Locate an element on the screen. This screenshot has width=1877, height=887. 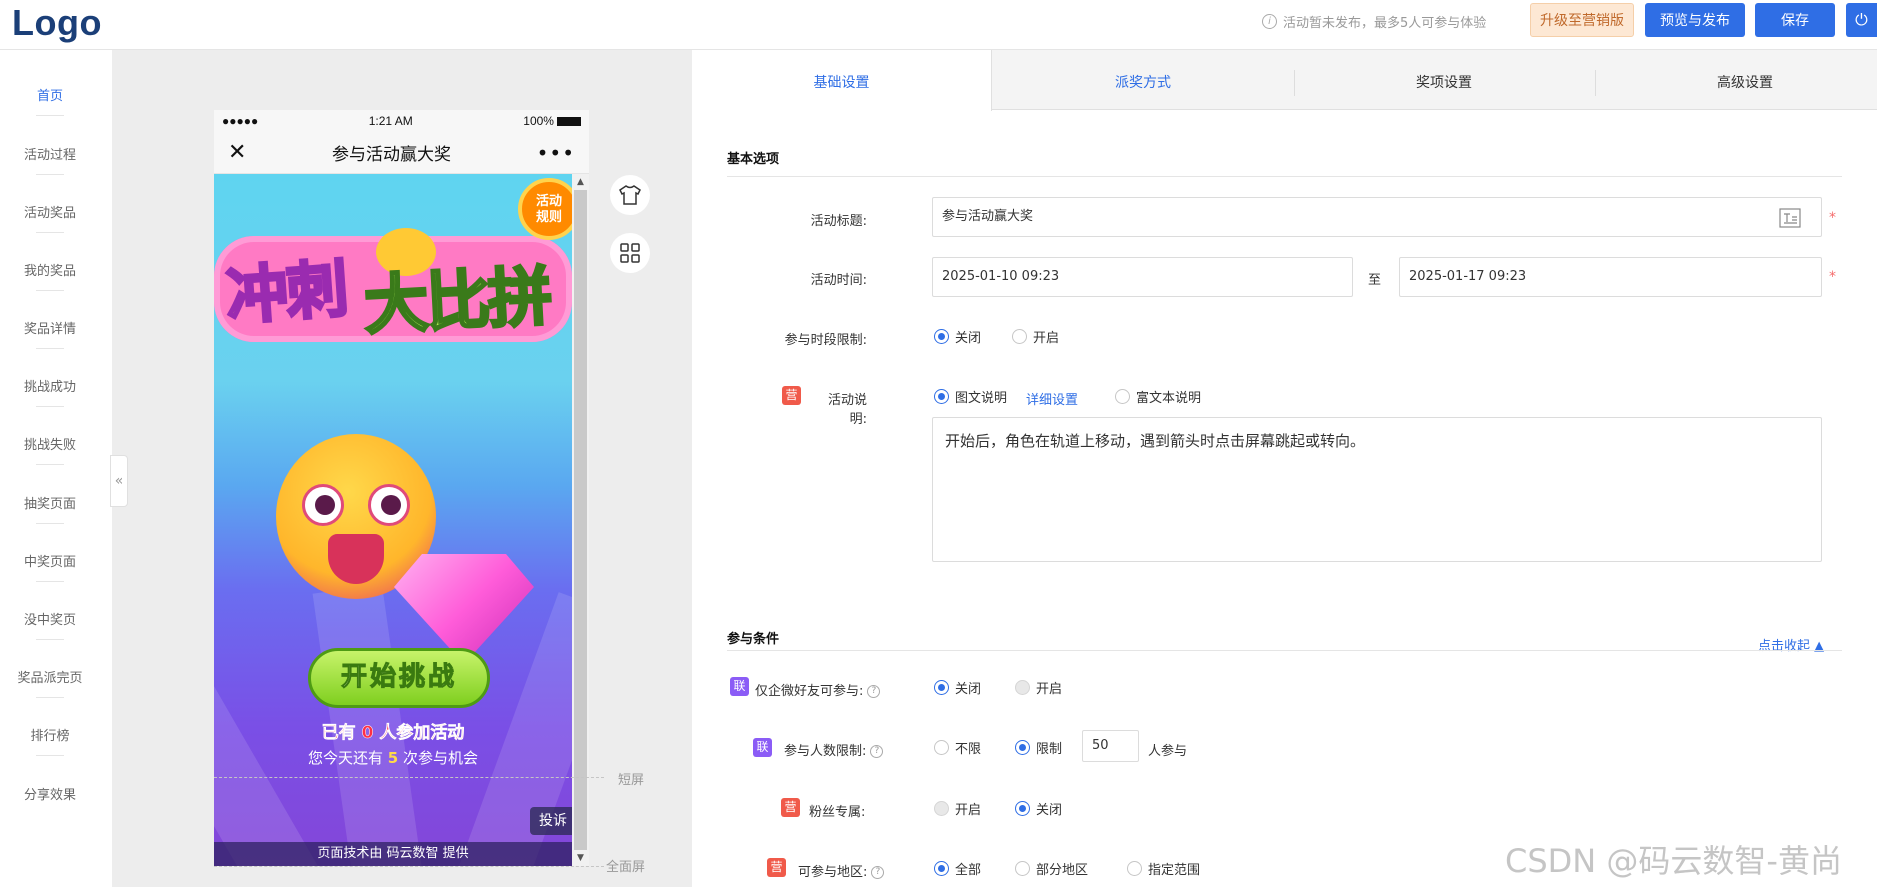
tab-basic: 基础设置 is located at coordinates (842, 80).